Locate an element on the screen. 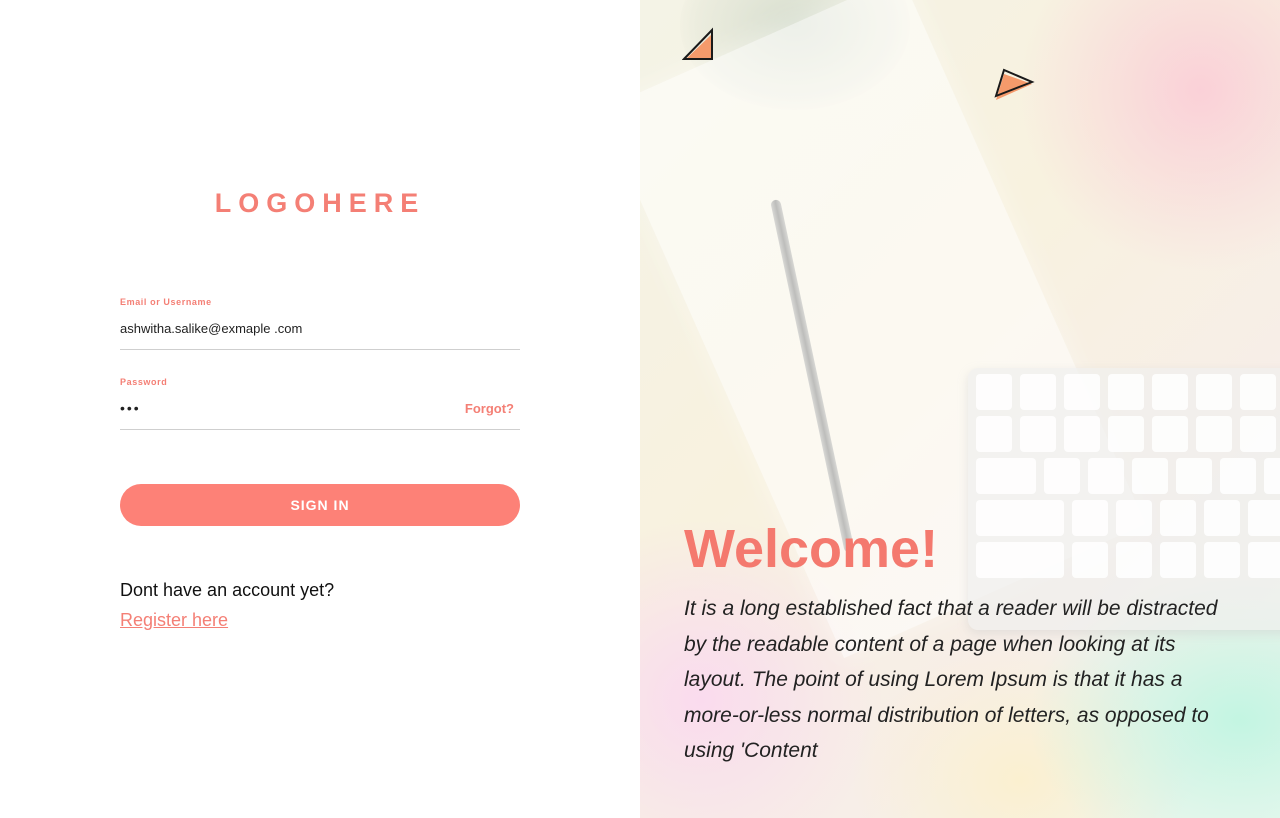  email-input-row is located at coordinates (320, 329).